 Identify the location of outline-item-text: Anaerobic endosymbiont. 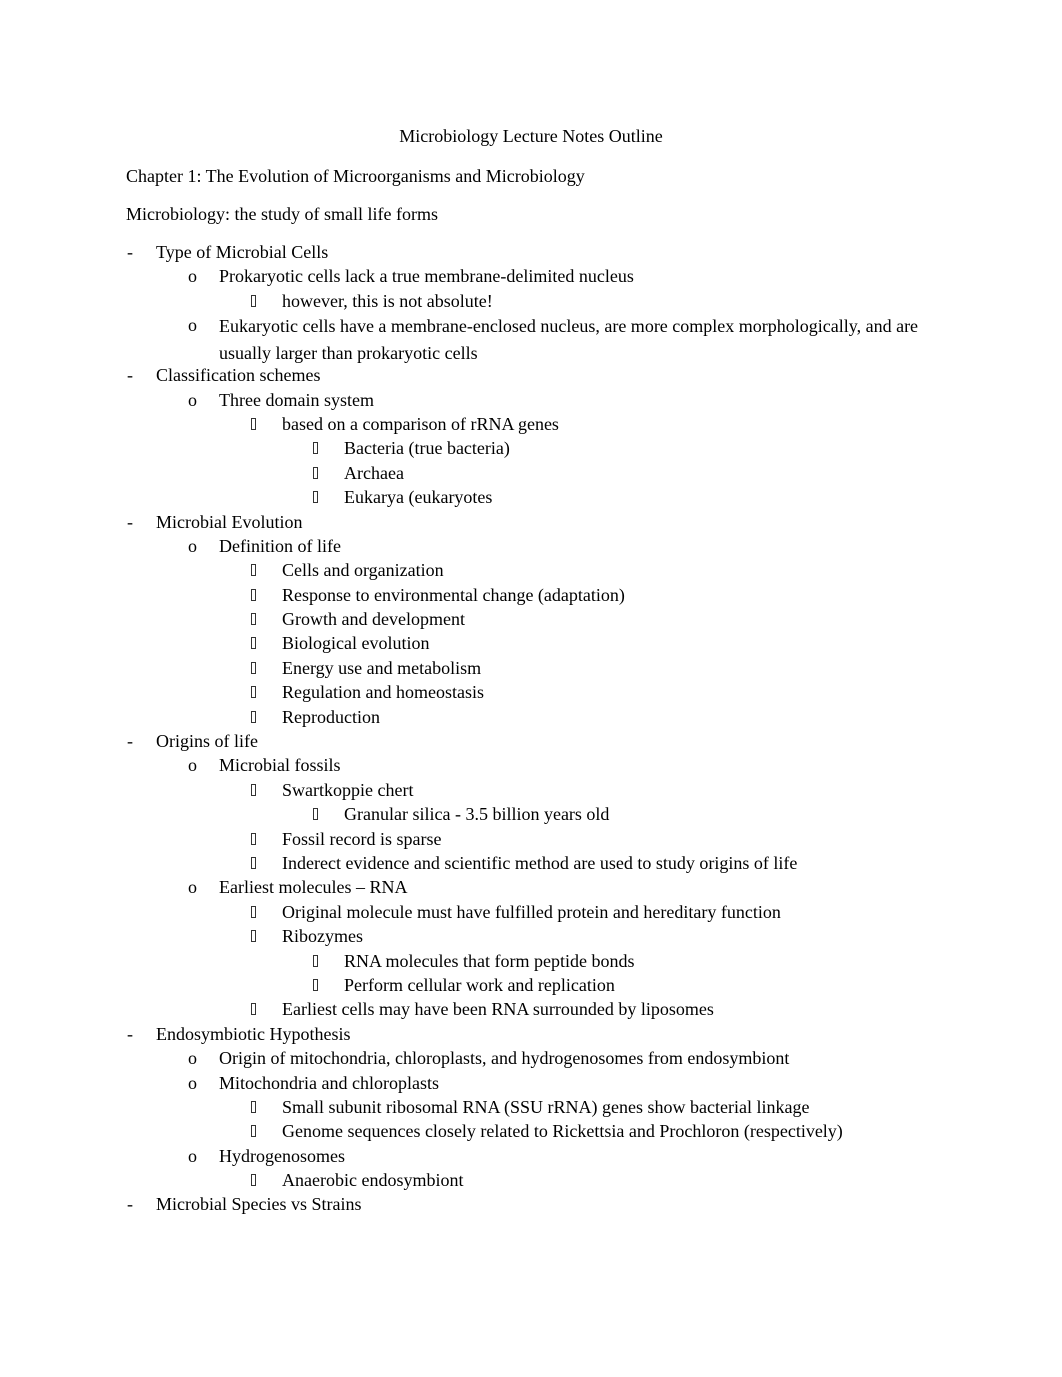
(373, 1180).